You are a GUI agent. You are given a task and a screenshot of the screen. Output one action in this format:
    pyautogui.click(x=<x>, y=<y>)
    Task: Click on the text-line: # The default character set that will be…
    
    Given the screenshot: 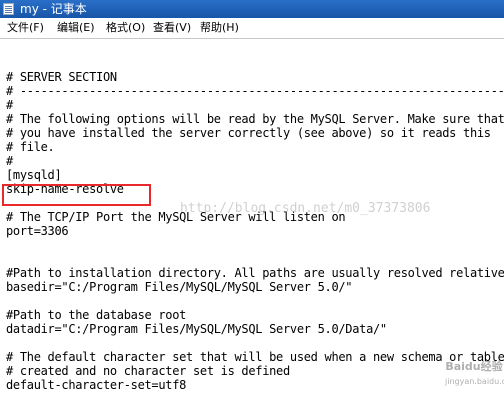 What is the action you would take?
    pyautogui.click(x=255, y=357)
    